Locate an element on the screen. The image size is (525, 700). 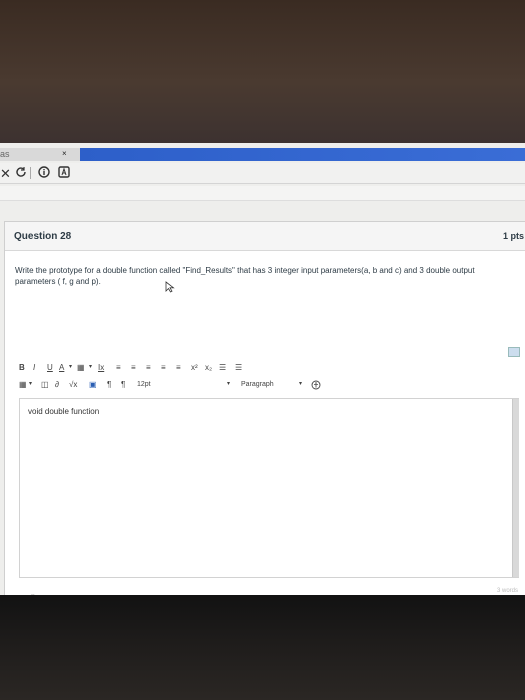
tab-bar: as × is located at coordinates (262, 154).